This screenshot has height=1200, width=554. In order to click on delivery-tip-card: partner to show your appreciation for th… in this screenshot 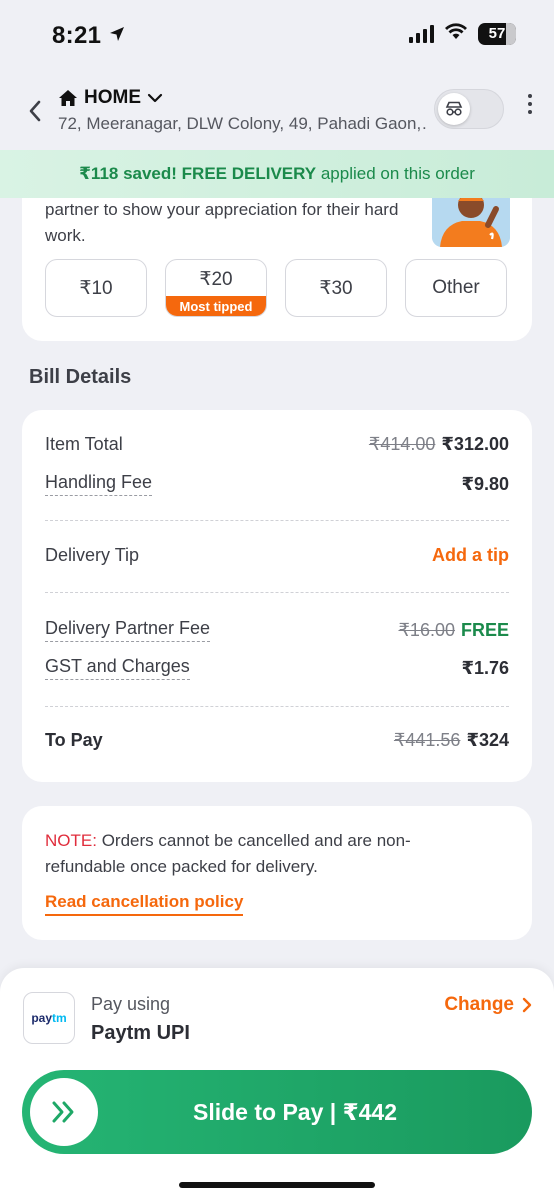, I will do `click(277, 258)`.